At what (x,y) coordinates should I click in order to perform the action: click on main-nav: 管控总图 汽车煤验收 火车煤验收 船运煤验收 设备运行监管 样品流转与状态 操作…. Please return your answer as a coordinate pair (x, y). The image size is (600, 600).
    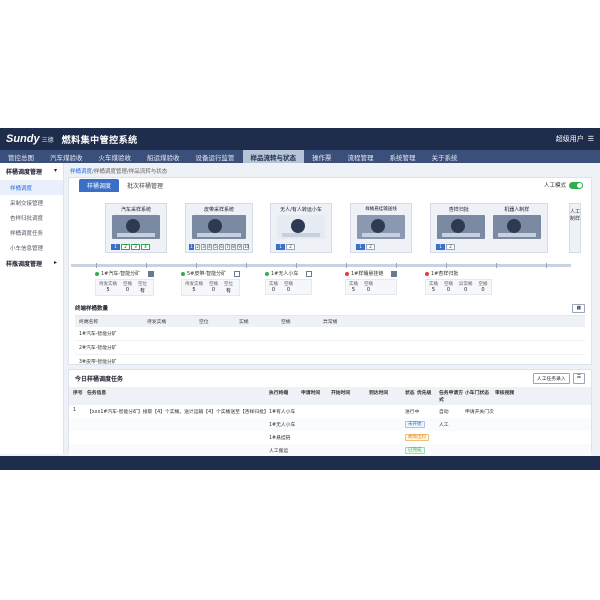
    Looking at the image, I should click on (300, 156).